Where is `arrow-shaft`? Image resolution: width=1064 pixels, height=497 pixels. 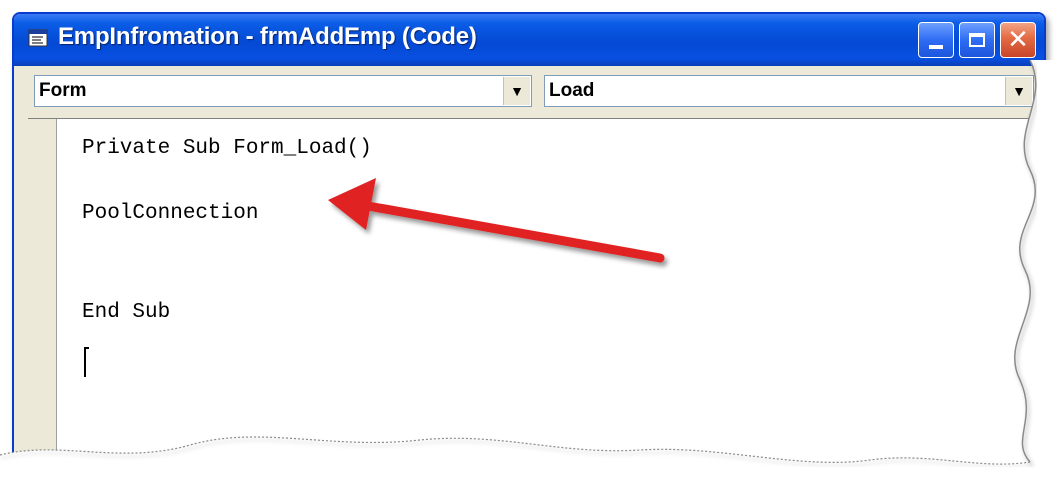 arrow-shaft is located at coordinates (514, 232).